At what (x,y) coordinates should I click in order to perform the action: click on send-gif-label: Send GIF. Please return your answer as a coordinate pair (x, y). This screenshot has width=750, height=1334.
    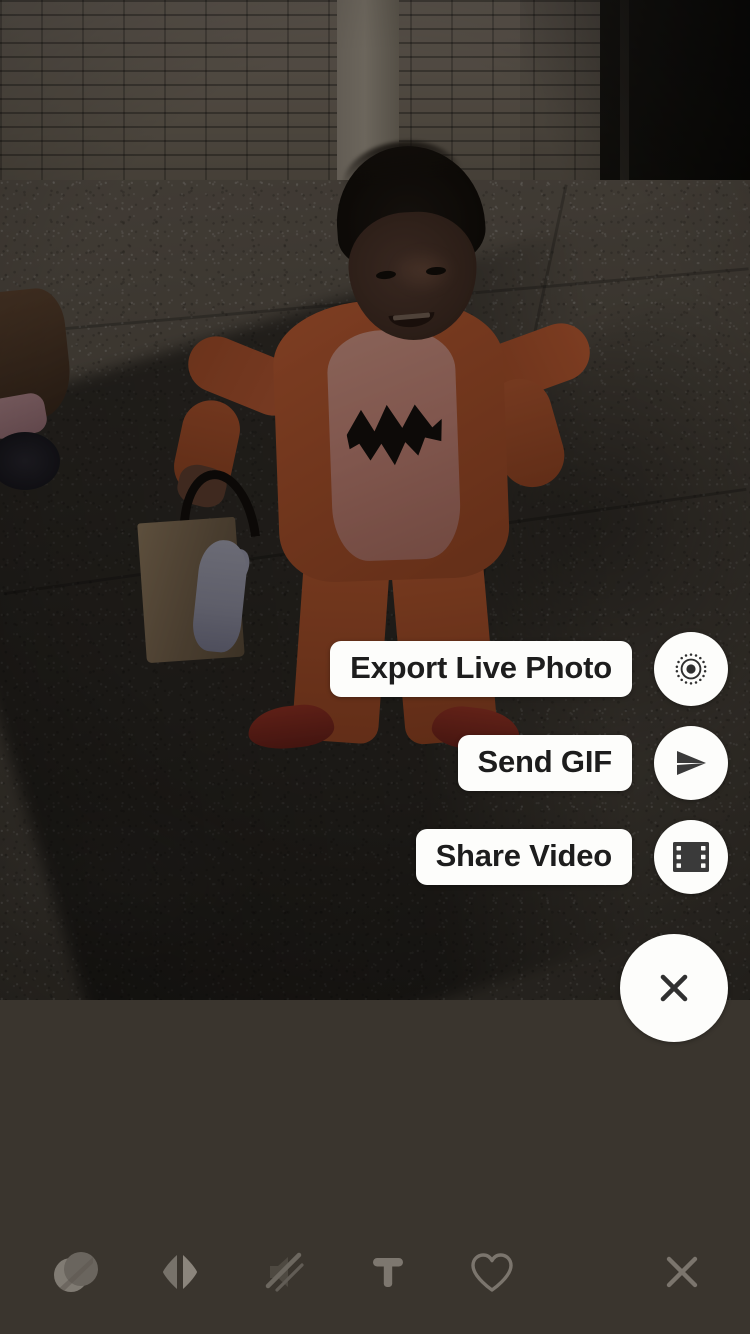
    Looking at the image, I should click on (544, 763).